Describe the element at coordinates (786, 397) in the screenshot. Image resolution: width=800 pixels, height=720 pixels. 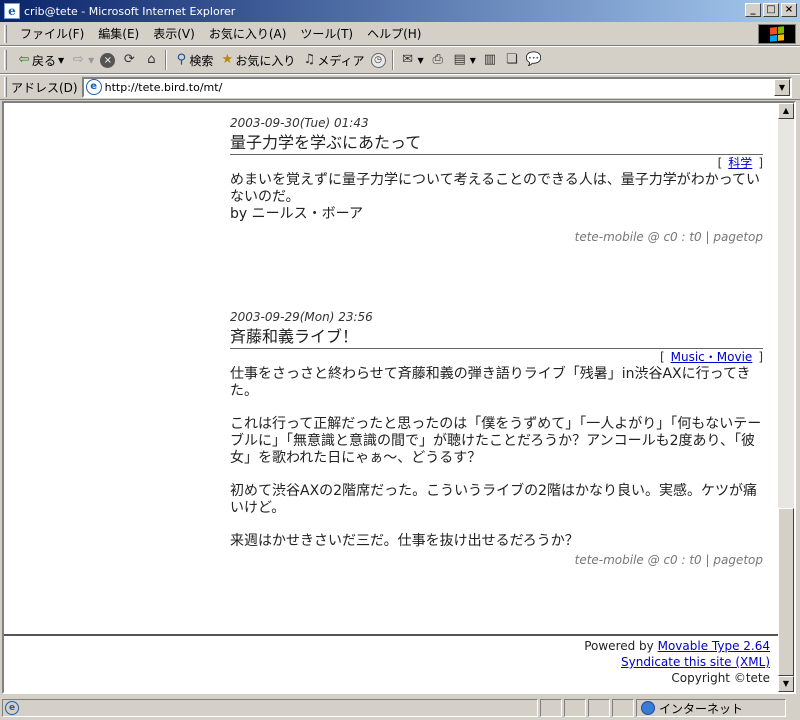
I see `vertical-scrollbar: ▲ ▼` at that location.